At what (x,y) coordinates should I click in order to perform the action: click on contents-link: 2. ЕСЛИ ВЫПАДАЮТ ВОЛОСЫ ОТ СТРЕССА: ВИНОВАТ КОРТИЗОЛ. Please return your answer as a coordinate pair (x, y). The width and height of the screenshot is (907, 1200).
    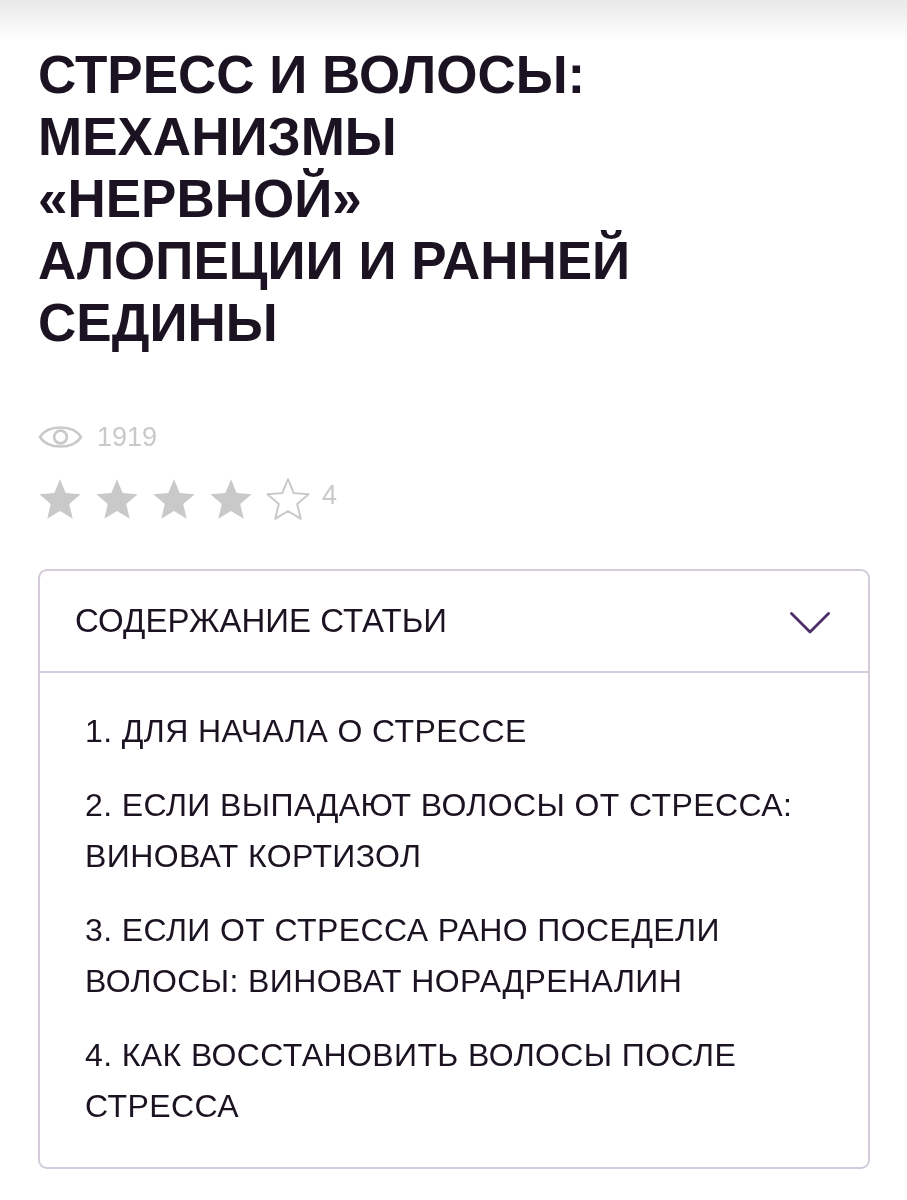
    Looking at the image, I should click on (461, 831).